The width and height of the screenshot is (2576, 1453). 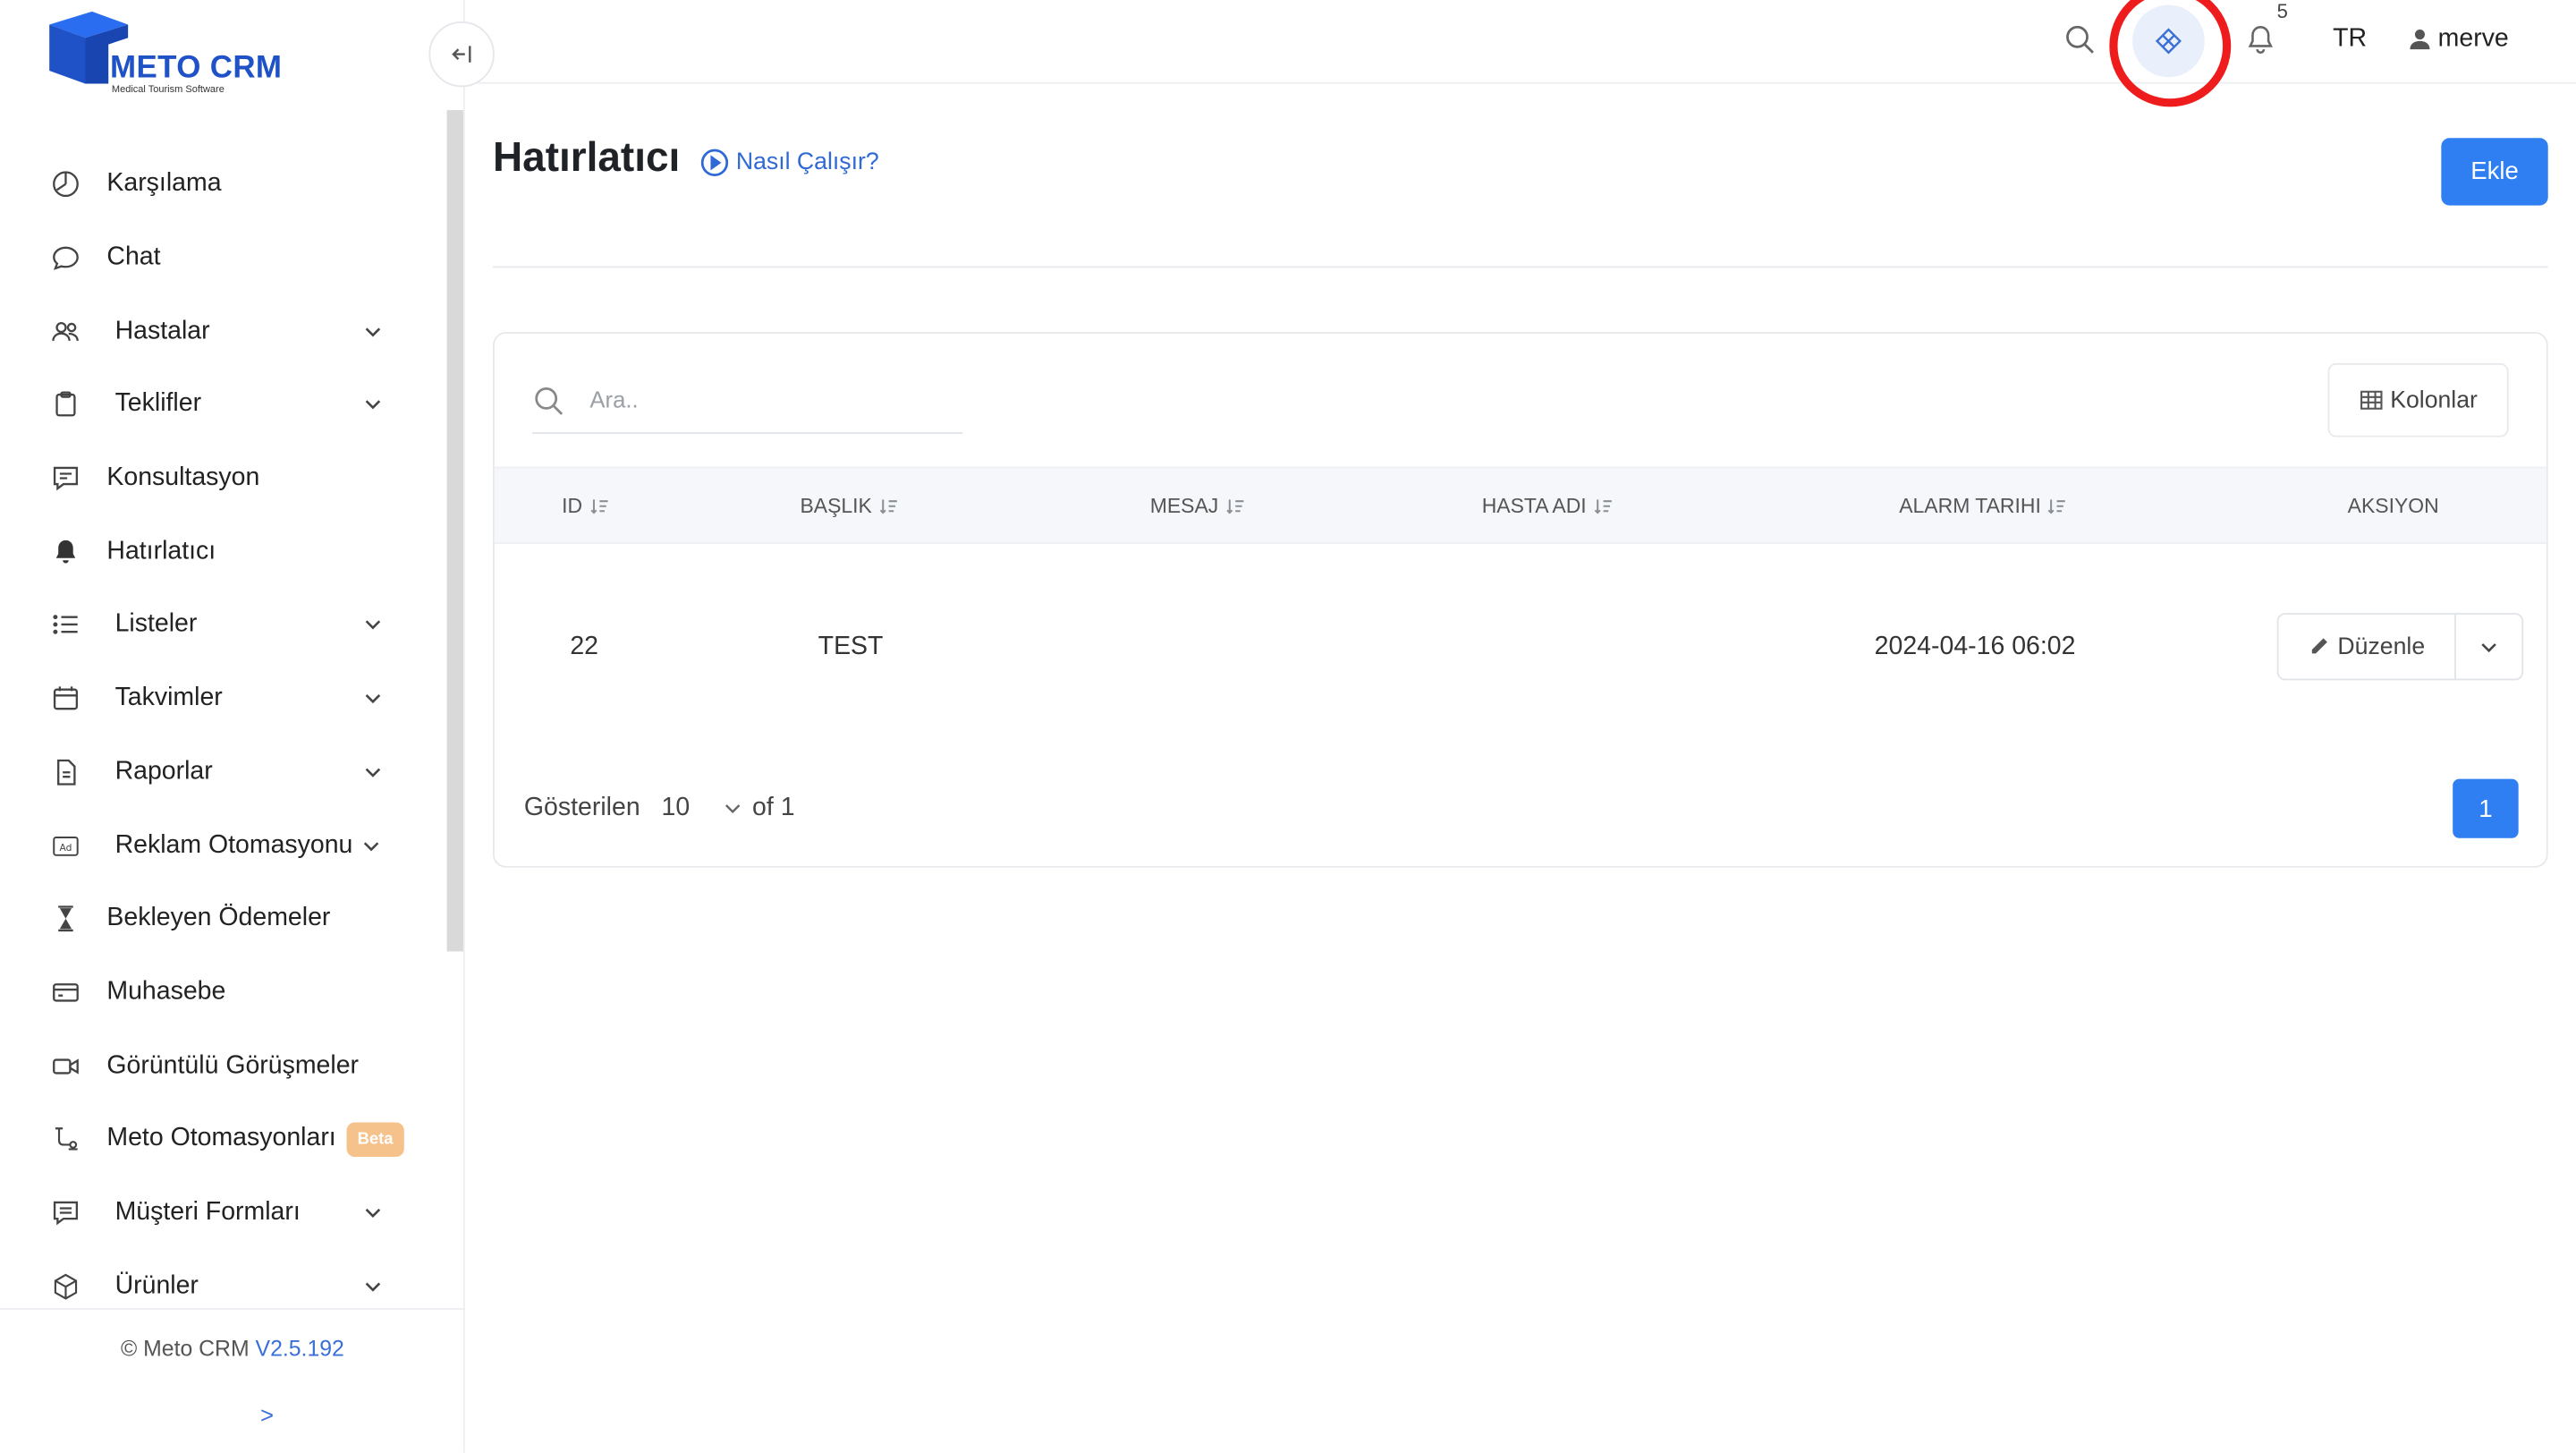 I want to click on sidebar-item-karsilama: Karşılama, so click(x=223, y=184).